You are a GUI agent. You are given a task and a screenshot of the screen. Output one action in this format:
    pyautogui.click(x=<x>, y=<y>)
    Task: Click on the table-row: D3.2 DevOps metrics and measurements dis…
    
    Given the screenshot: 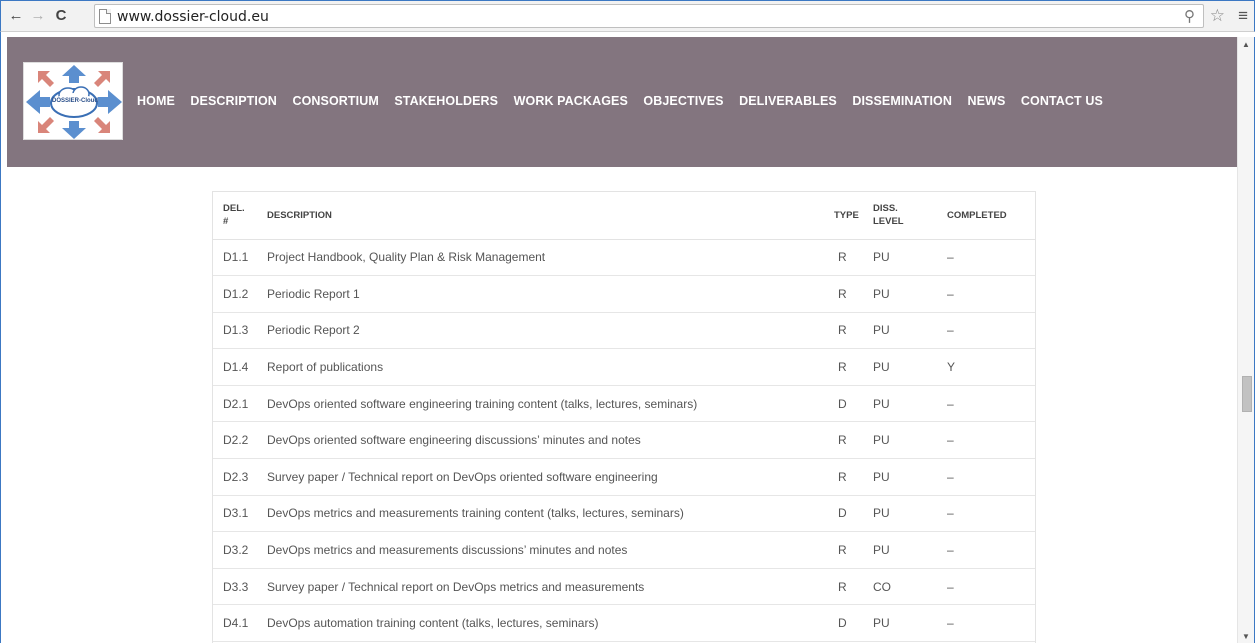 What is the action you would take?
    pyautogui.click(x=624, y=550)
    